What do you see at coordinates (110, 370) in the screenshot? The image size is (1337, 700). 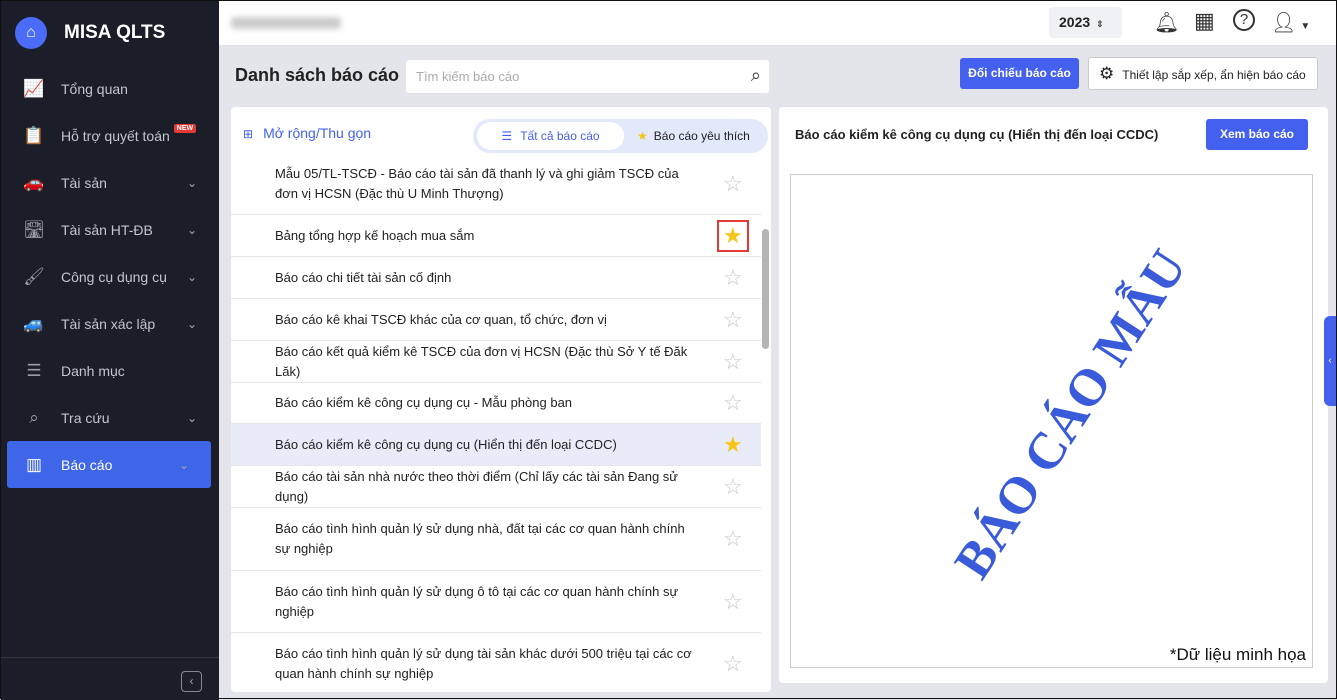 I see `sidebar-item-6: ☰ Danh mục` at bounding box center [110, 370].